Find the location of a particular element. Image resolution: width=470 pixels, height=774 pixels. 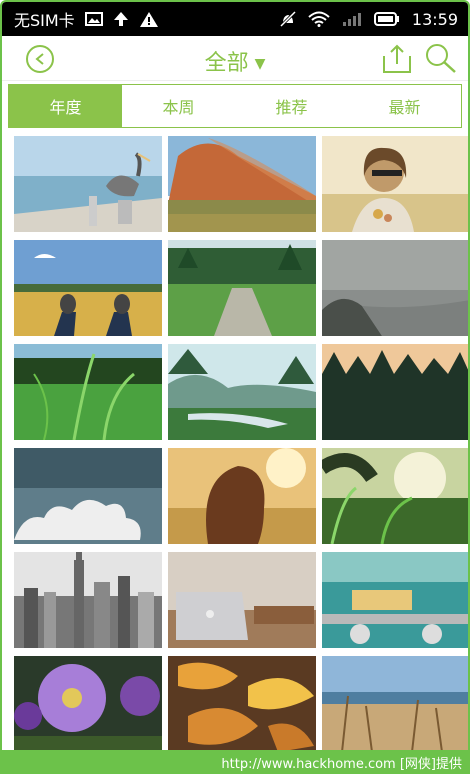

battery-icon is located at coordinates (386, 19).